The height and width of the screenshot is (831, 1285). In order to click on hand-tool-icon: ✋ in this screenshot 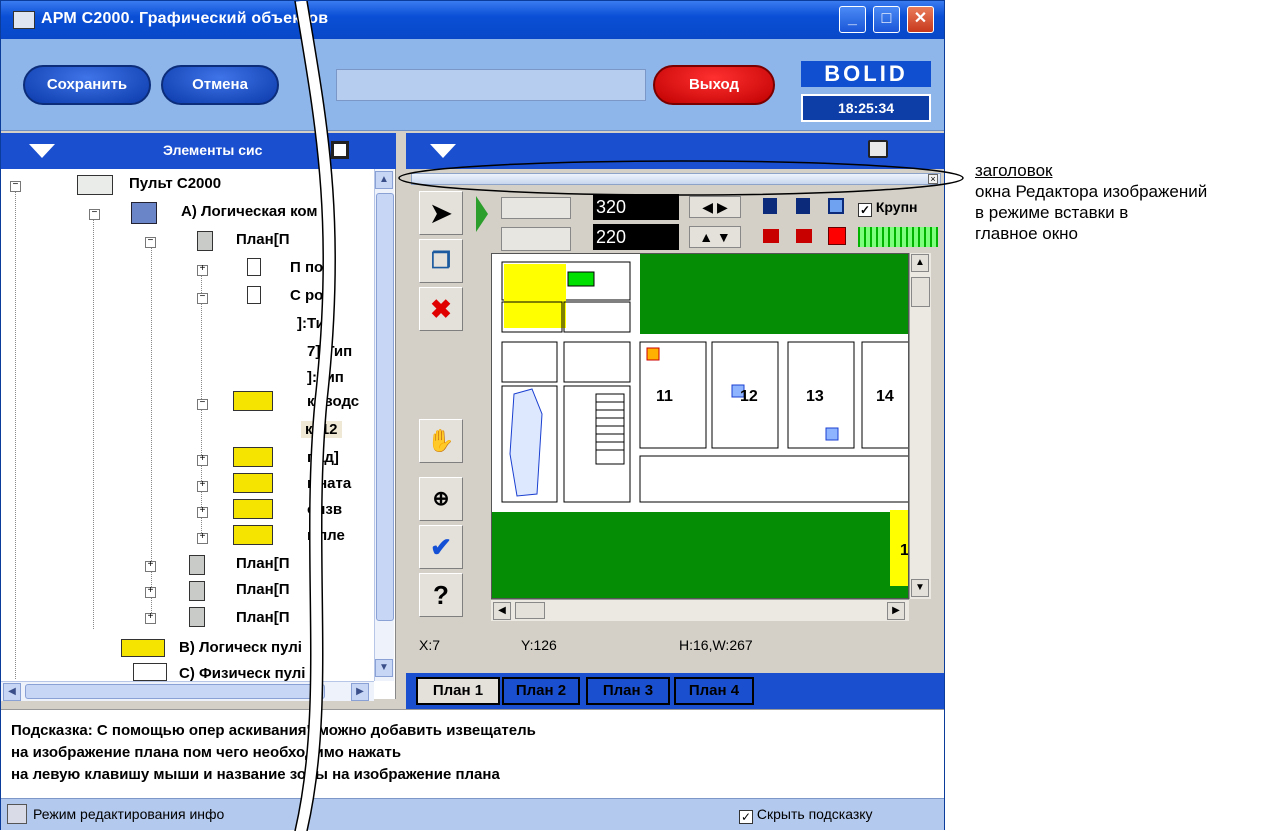, I will do `click(441, 441)`.